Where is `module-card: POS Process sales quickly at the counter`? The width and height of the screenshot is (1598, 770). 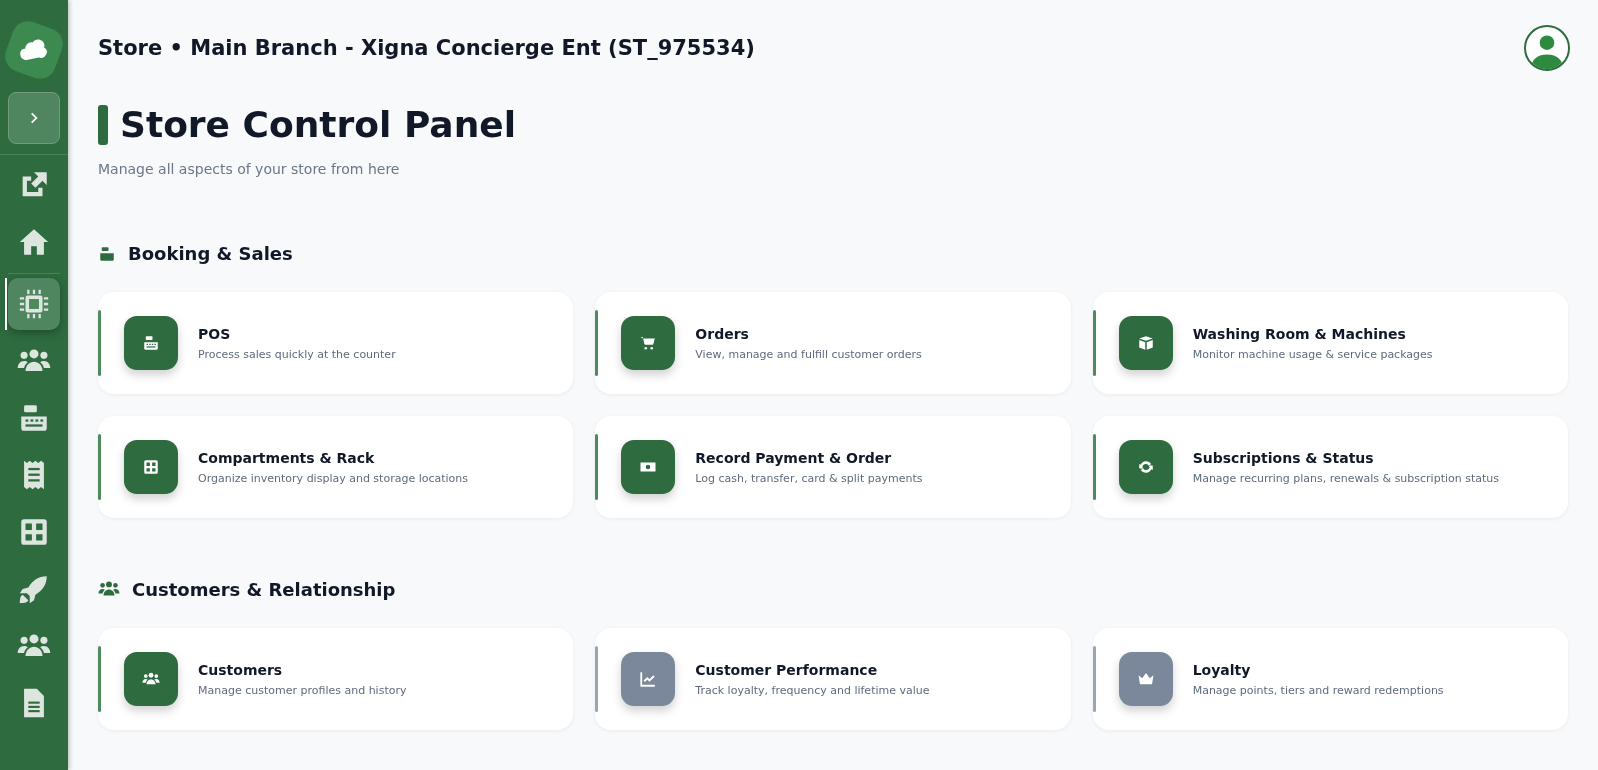
module-card: POS Process sales quickly at the counter is located at coordinates (336, 343).